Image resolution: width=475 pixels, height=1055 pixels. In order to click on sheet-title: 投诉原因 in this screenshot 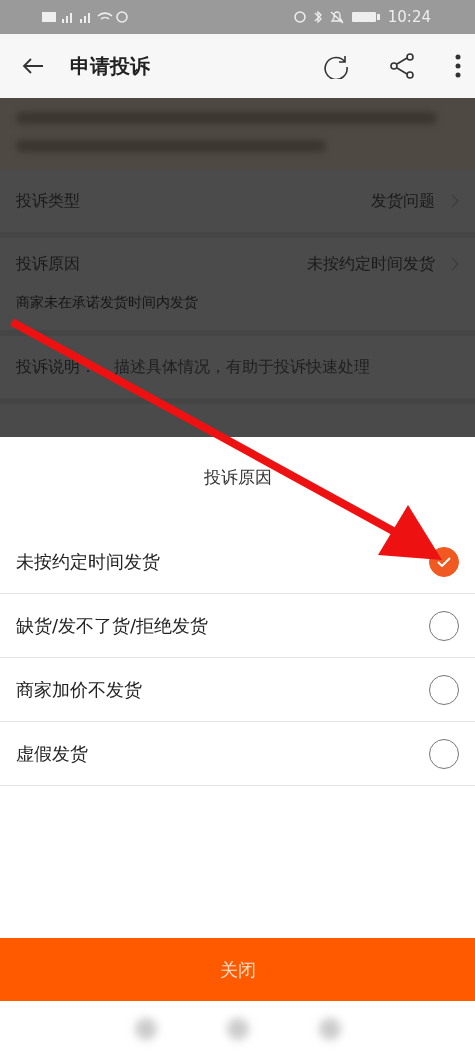, I will do `click(237, 477)`.